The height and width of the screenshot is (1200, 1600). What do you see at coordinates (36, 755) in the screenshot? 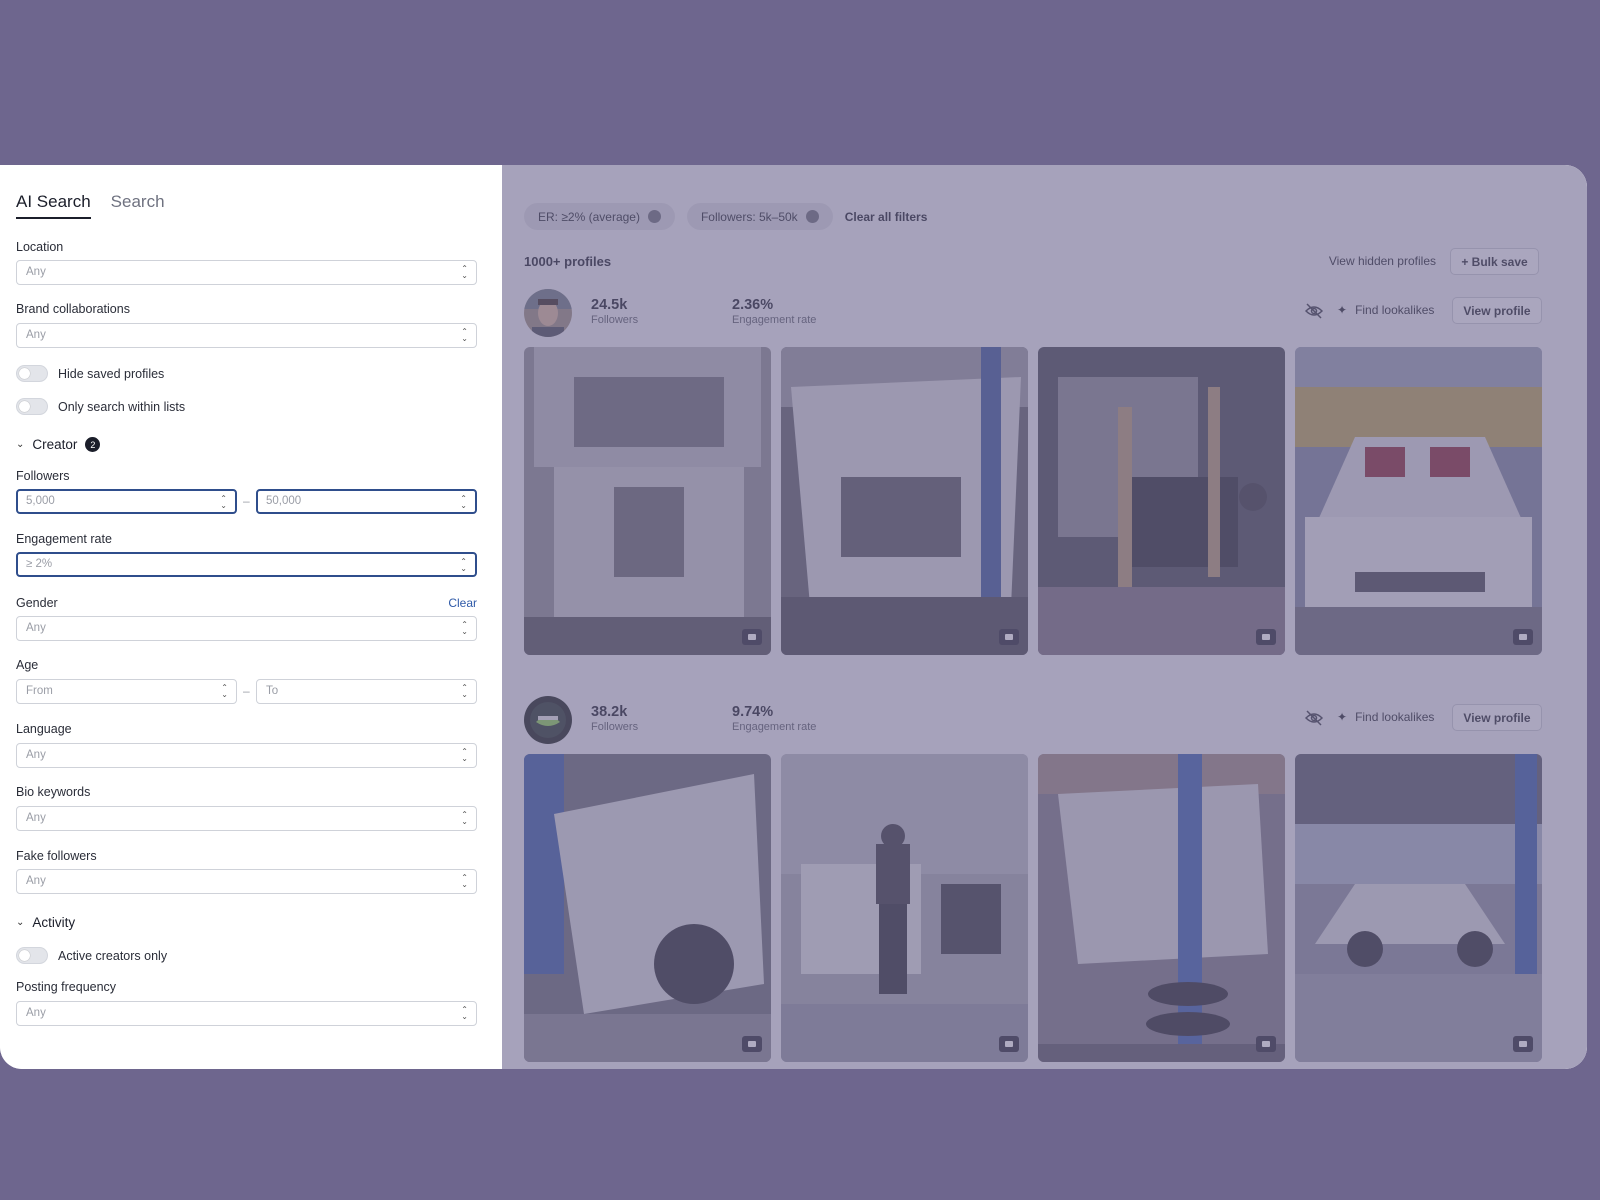
I see `language-value: Any` at bounding box center [36, 755].